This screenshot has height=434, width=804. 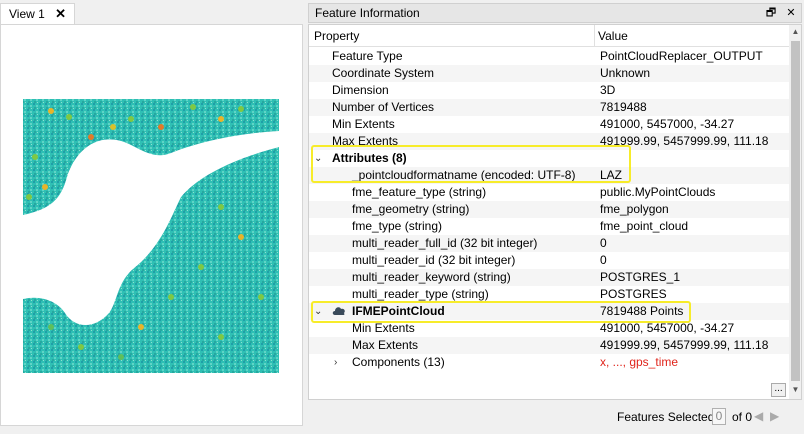 I want to click on chevron-right-icon: ›, so click(x=335, y=362).